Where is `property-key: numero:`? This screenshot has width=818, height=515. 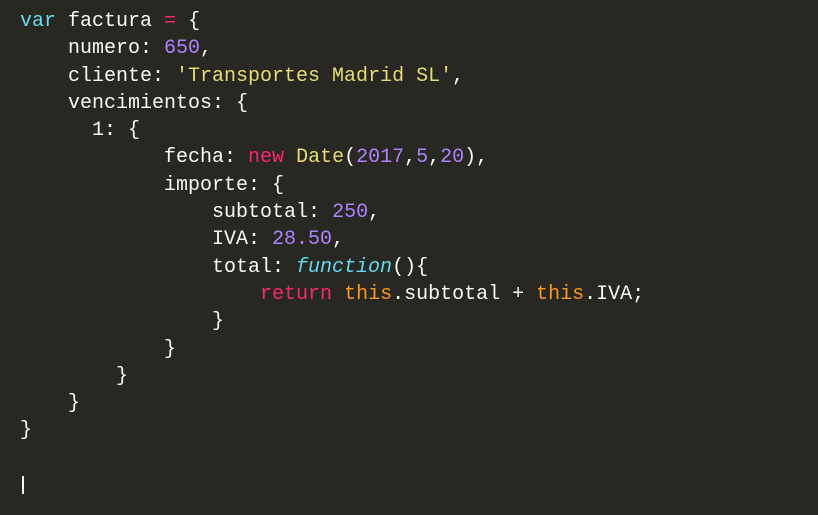
property-key: numero: is located at coordinates (92, 49).